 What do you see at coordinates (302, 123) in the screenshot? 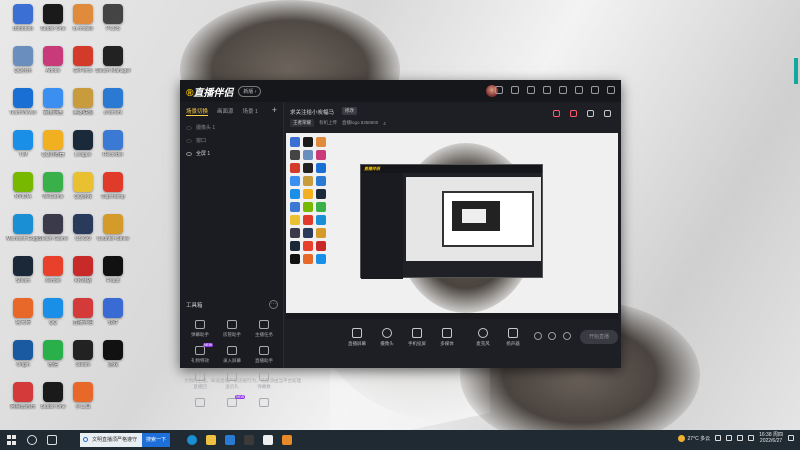
I see `category-pill: 王者荣耀` at bounding box center [302, 123].